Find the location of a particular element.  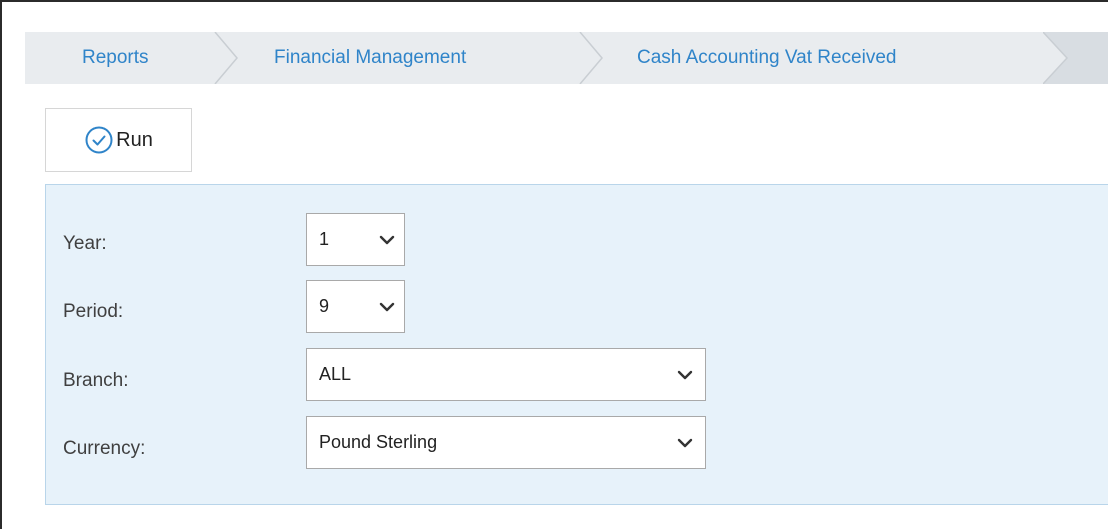

run-button: Run is located at coordinates (118, 140).